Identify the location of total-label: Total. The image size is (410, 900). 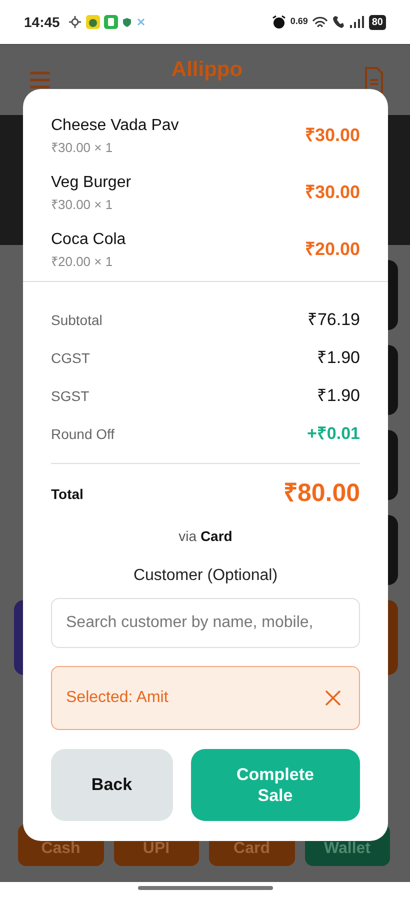
(67, 494).